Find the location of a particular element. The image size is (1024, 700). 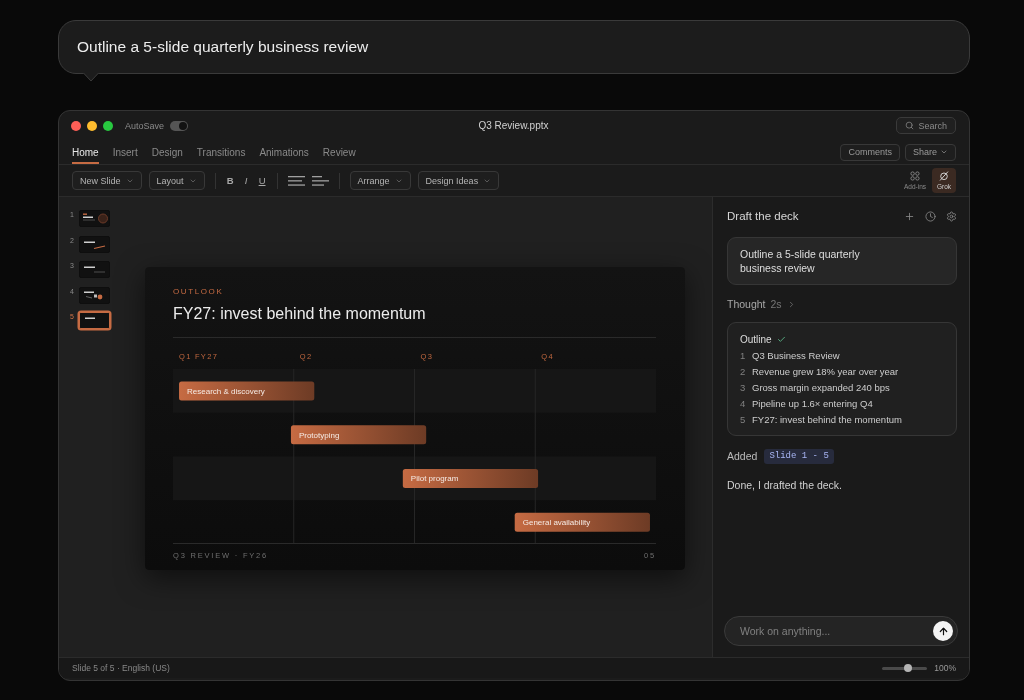

bold-button: B is located at coordinates (230, 180).